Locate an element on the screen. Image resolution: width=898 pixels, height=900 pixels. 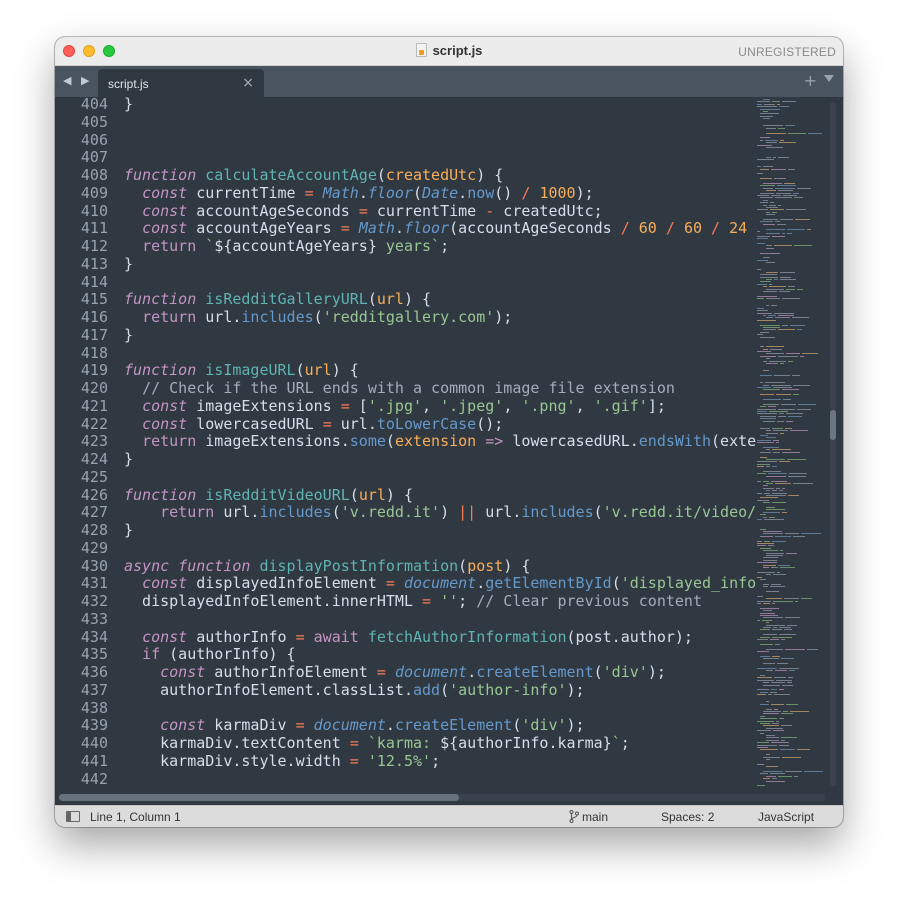
vertical-scrollbar-thumb is located at coordinates (833, 425).